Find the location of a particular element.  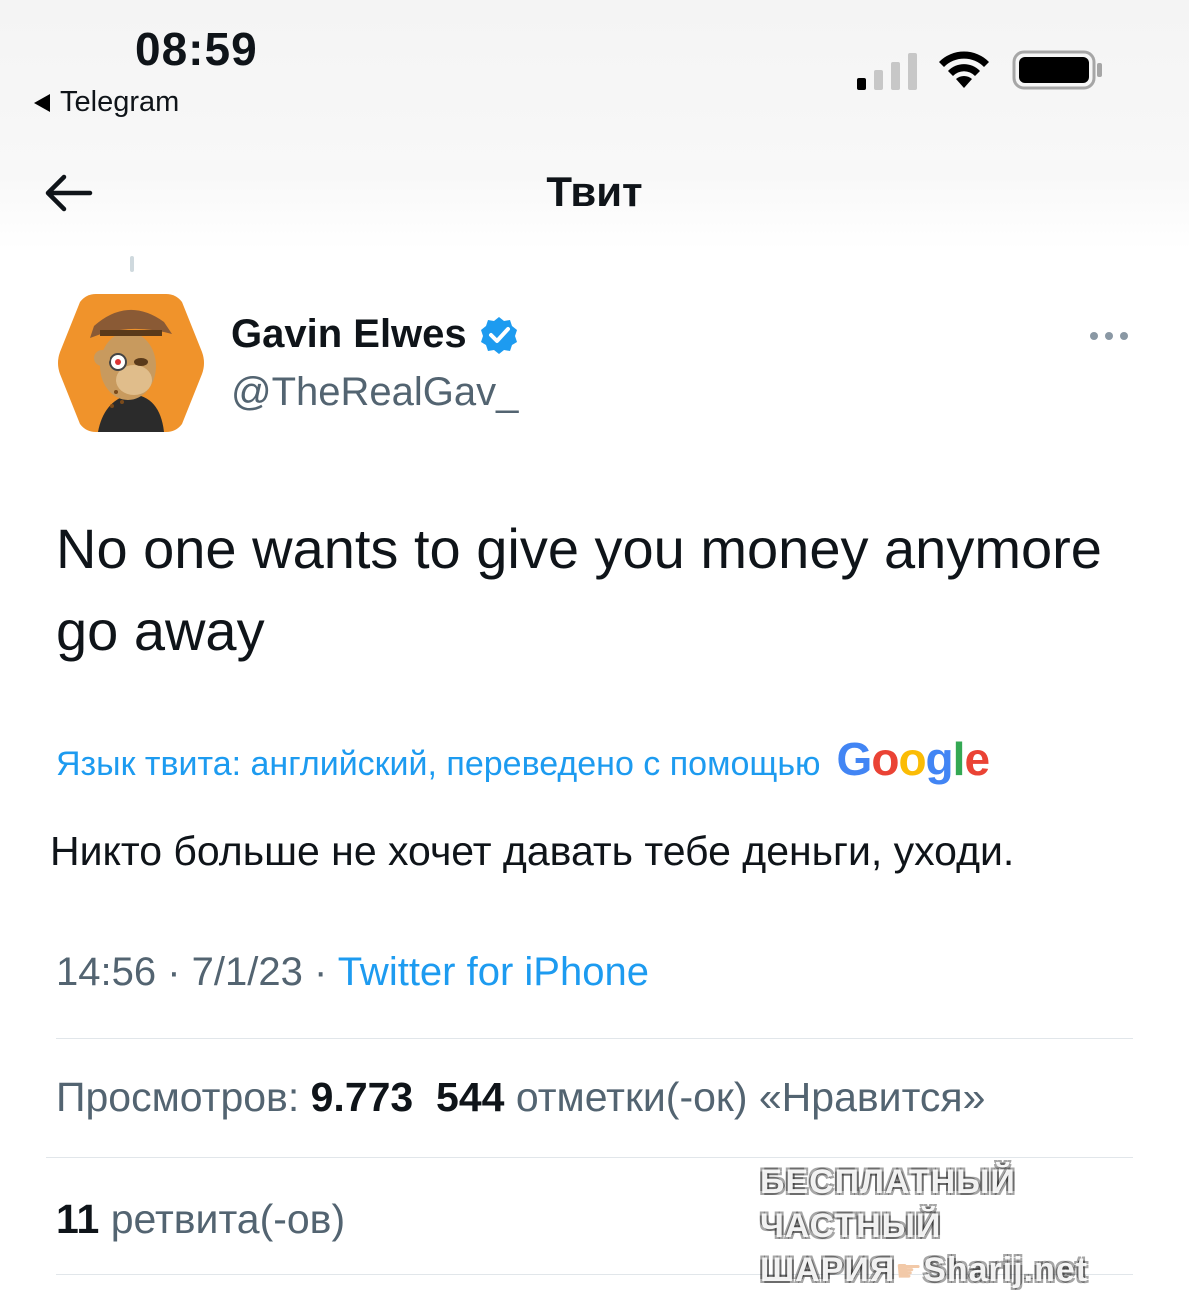

author-name: Gavin Elwes is located at coordinates (349, 334).